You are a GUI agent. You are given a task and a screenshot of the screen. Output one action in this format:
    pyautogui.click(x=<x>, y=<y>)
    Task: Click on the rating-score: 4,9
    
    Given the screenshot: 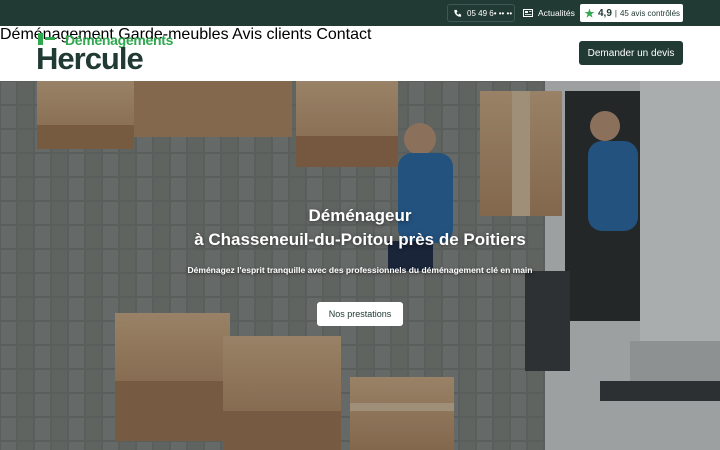 What is the action you would take?
    pyautogui.click(x=605, y=13)
    